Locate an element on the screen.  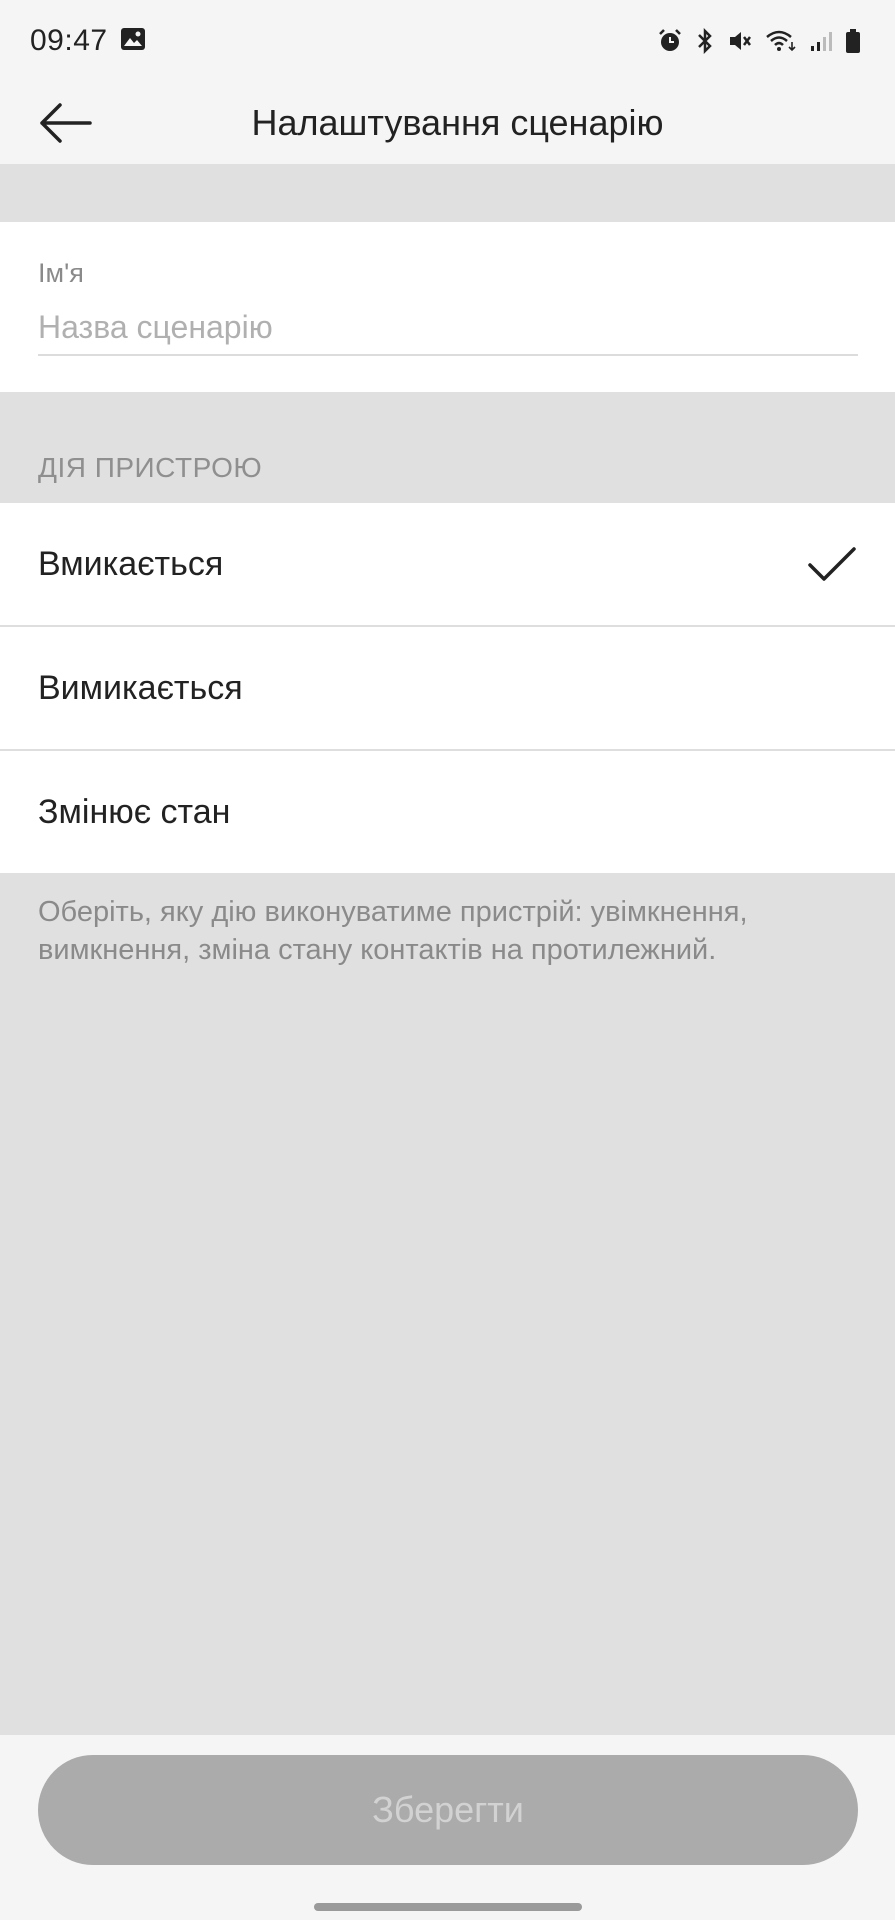
bottom-bar: Зберегти is located at coordinates (447, 1827).